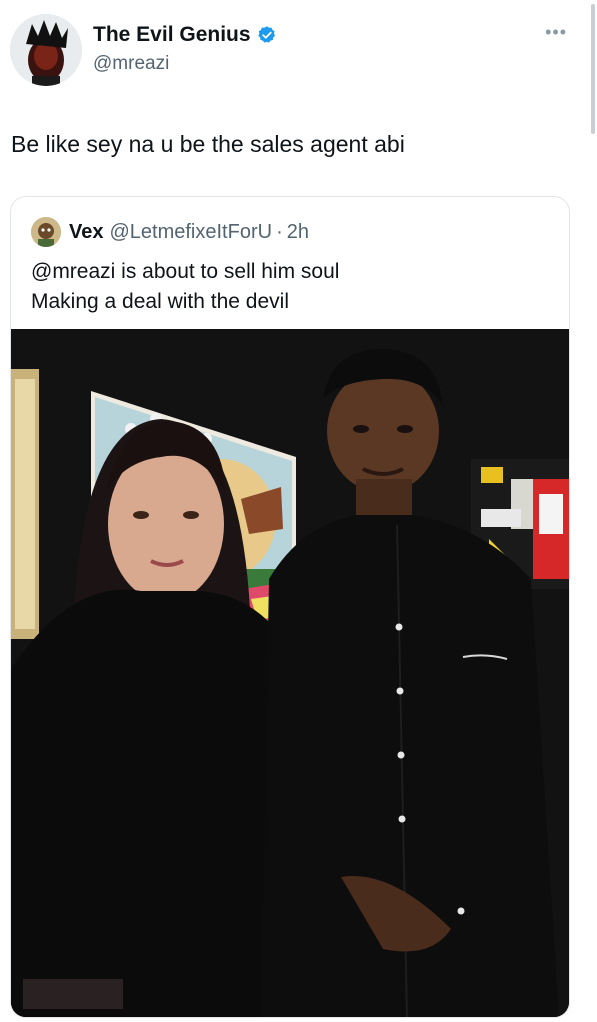  What do you see at coordinates (185, 49) in the screenshot?
I see `author-info: The Evil Genius @mreazi` at bounding box center [185, 49].